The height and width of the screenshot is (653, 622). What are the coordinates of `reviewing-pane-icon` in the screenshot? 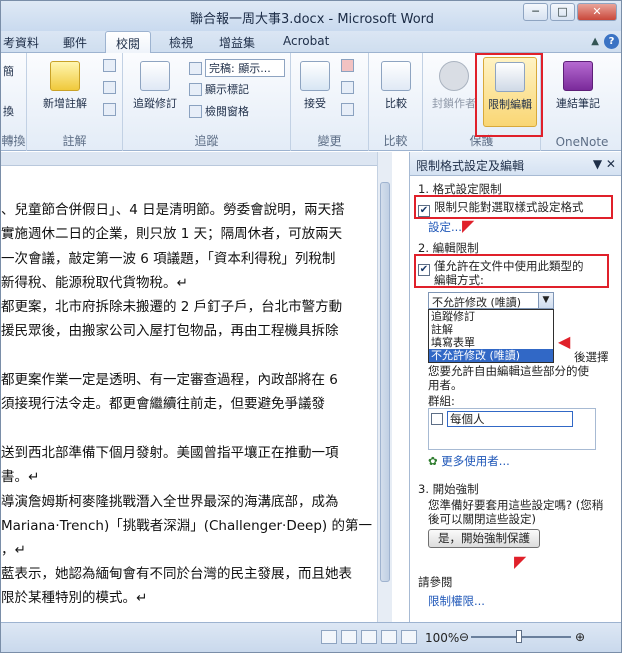 It's located at (195, 111).